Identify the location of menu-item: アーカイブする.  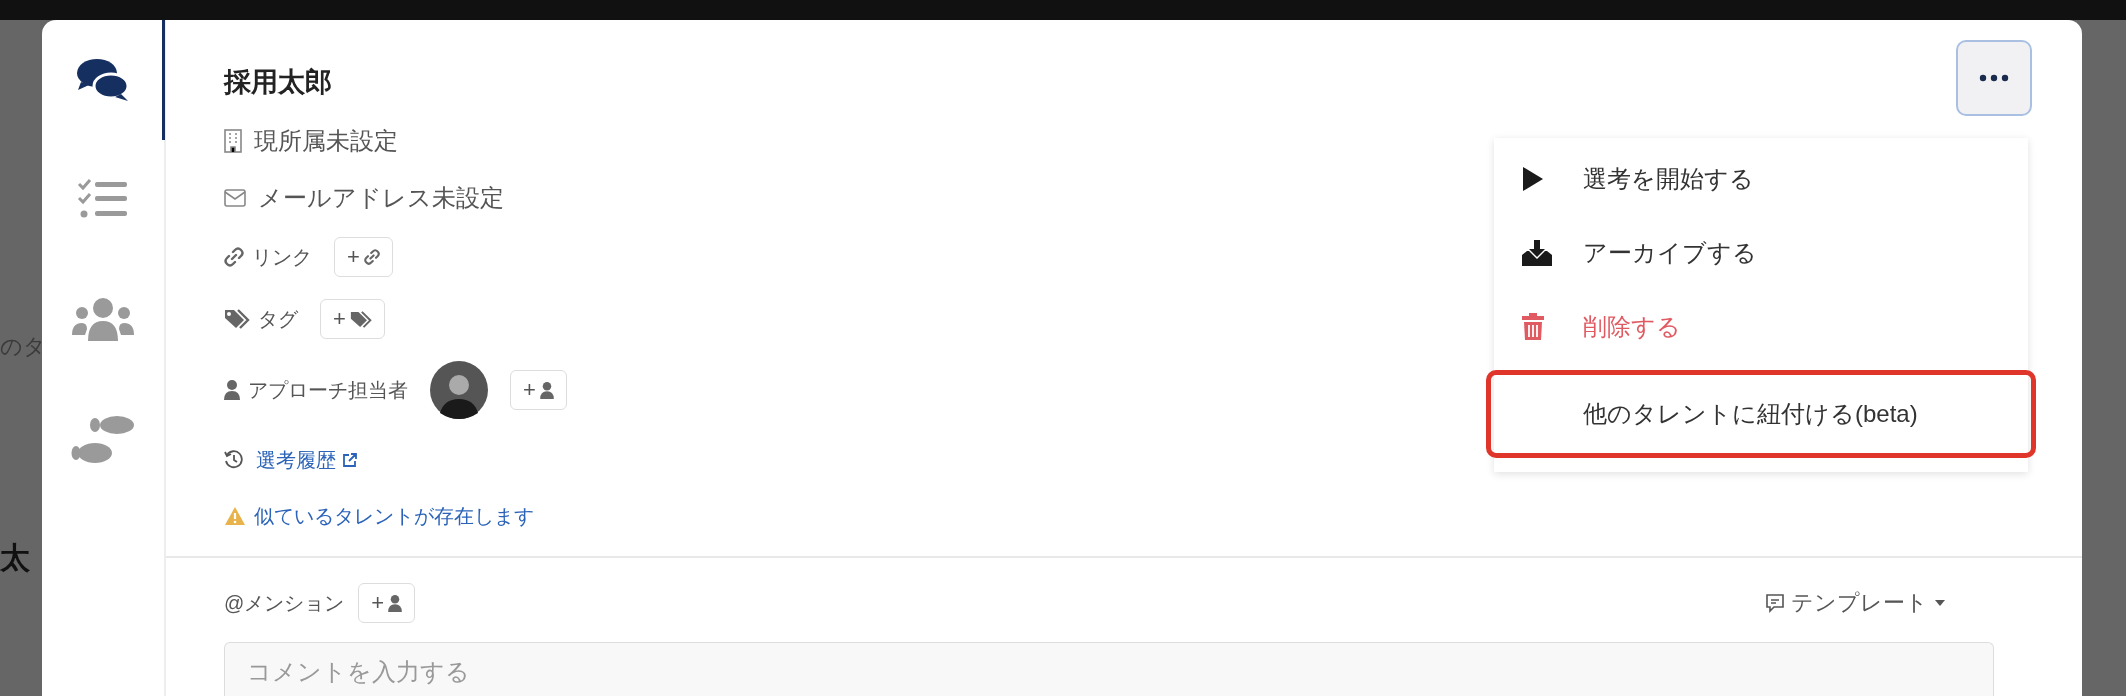
(1761, 253).